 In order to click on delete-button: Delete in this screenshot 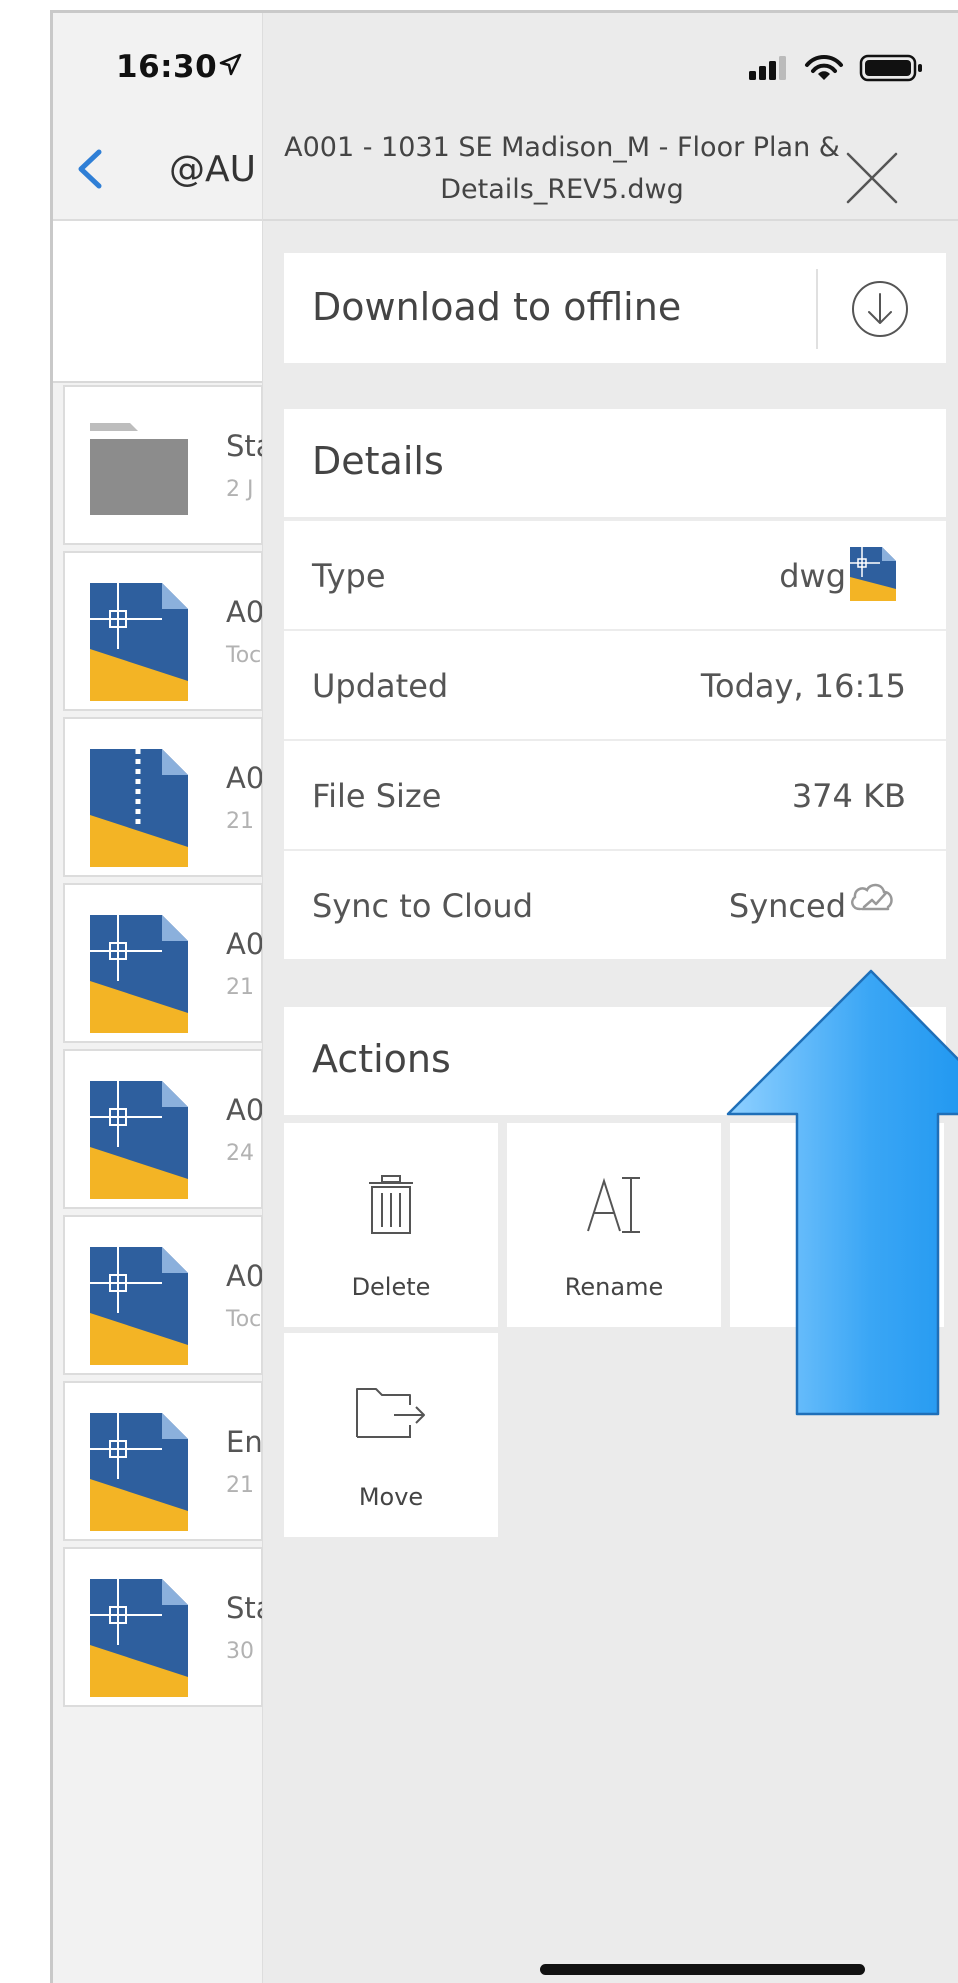, I will do `click(391, 1225)`.